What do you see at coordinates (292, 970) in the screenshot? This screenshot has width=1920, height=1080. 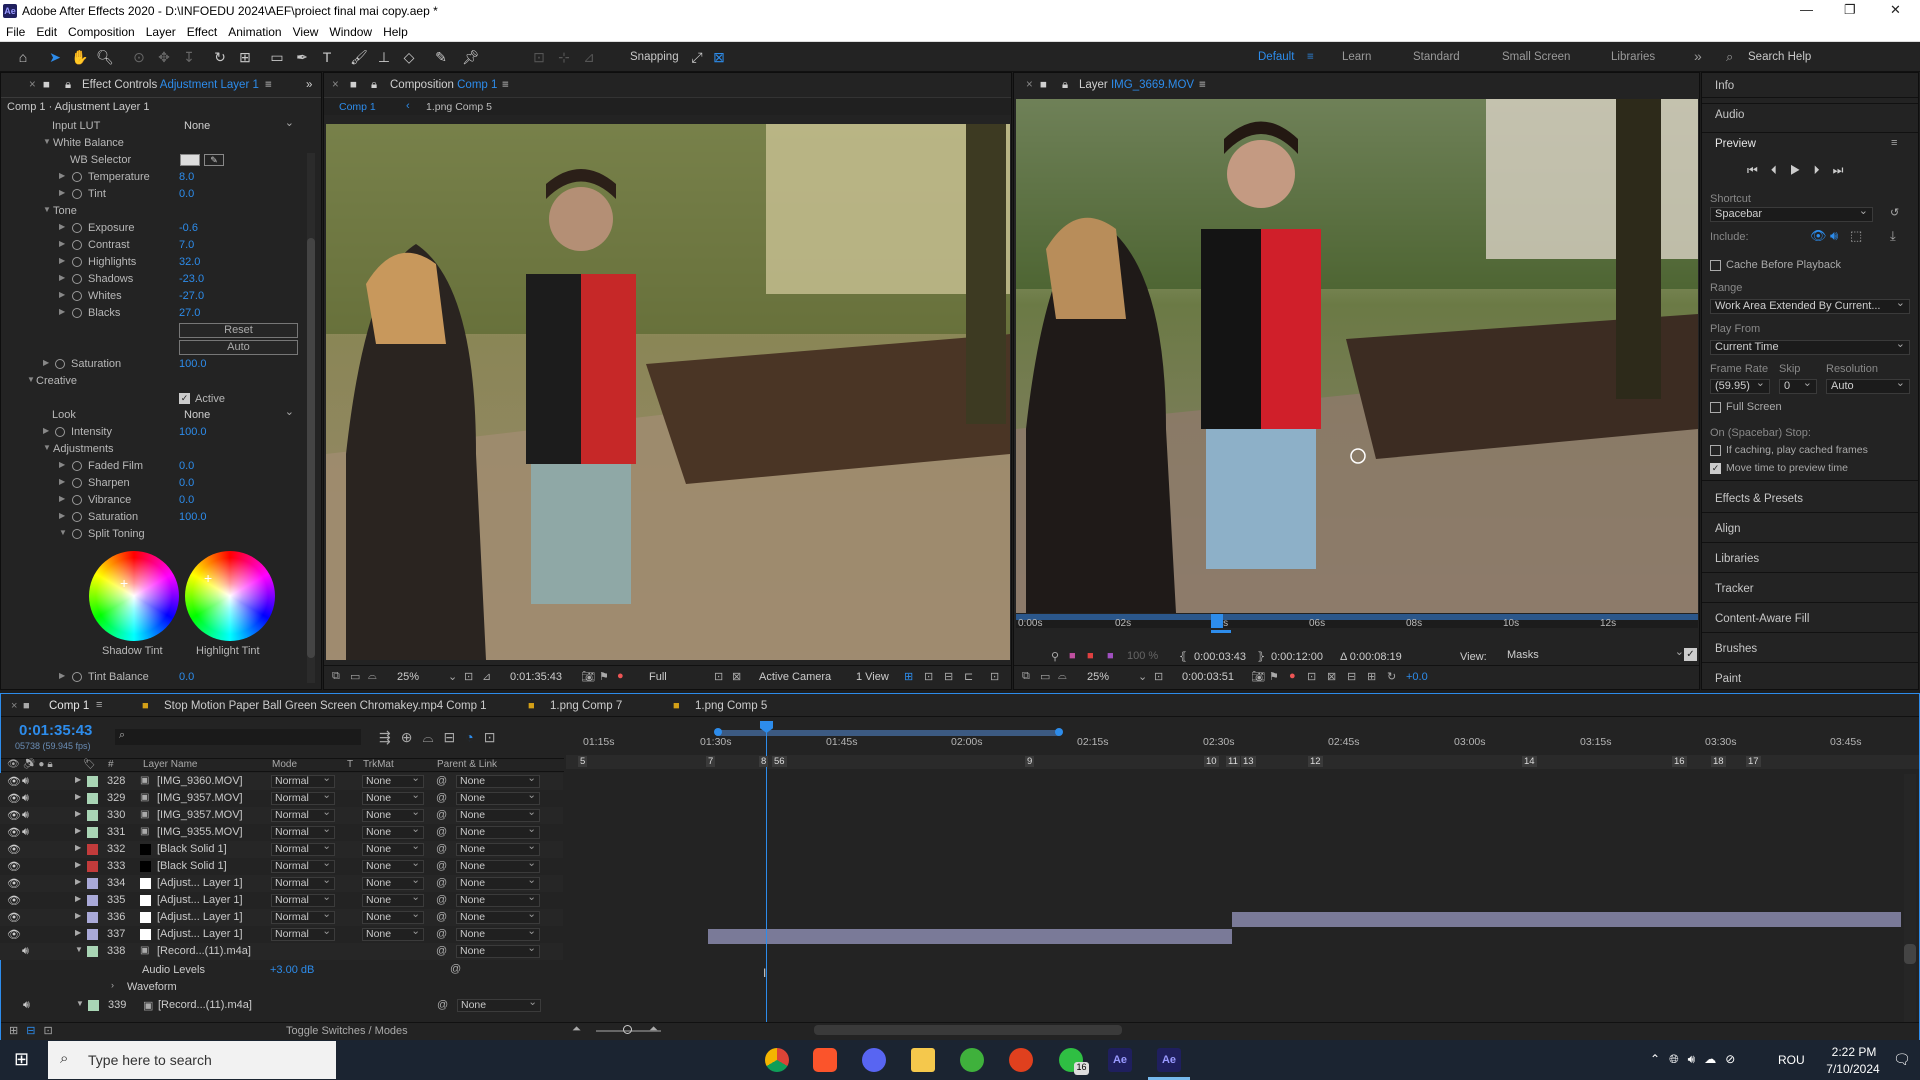 I see `audio-levels-value: +3.00 dB` at bounding box center [292, 970].